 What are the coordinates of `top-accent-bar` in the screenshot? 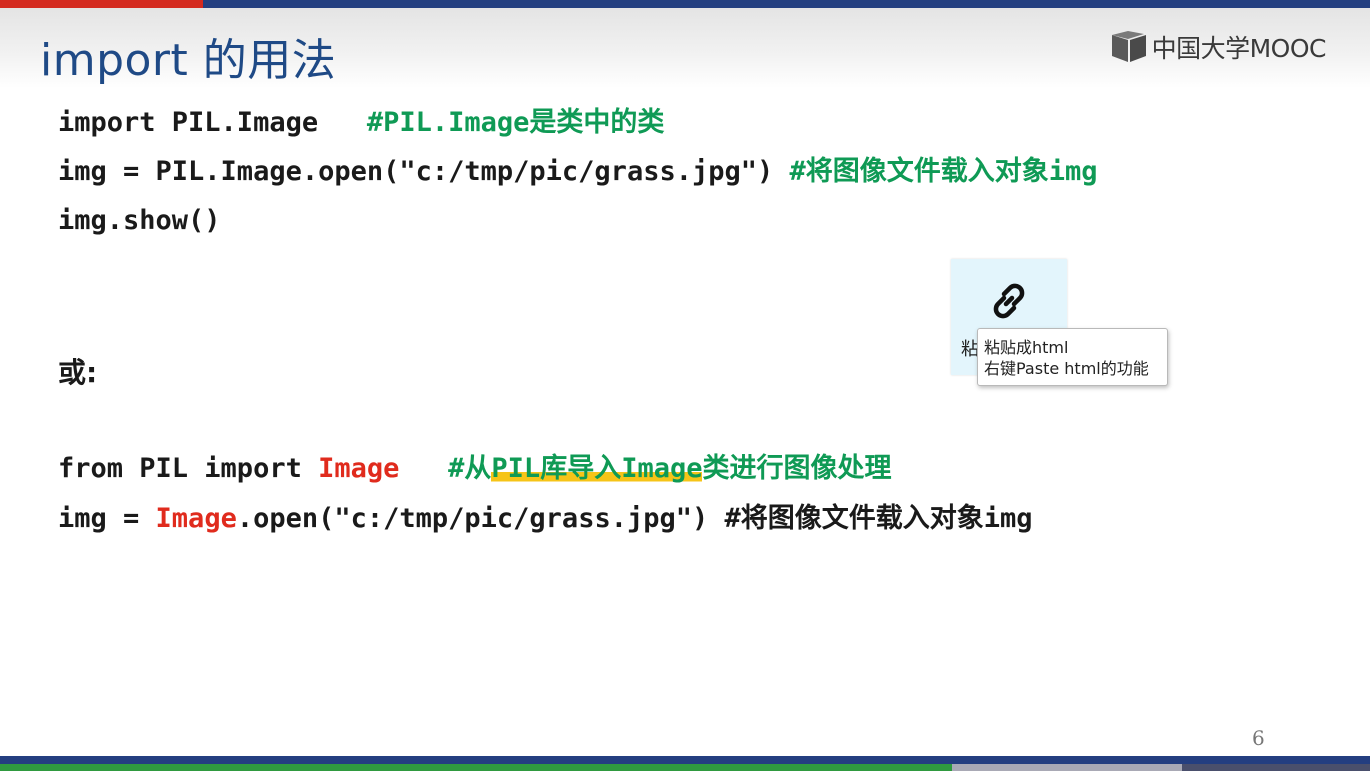 It's located at (685, 4).